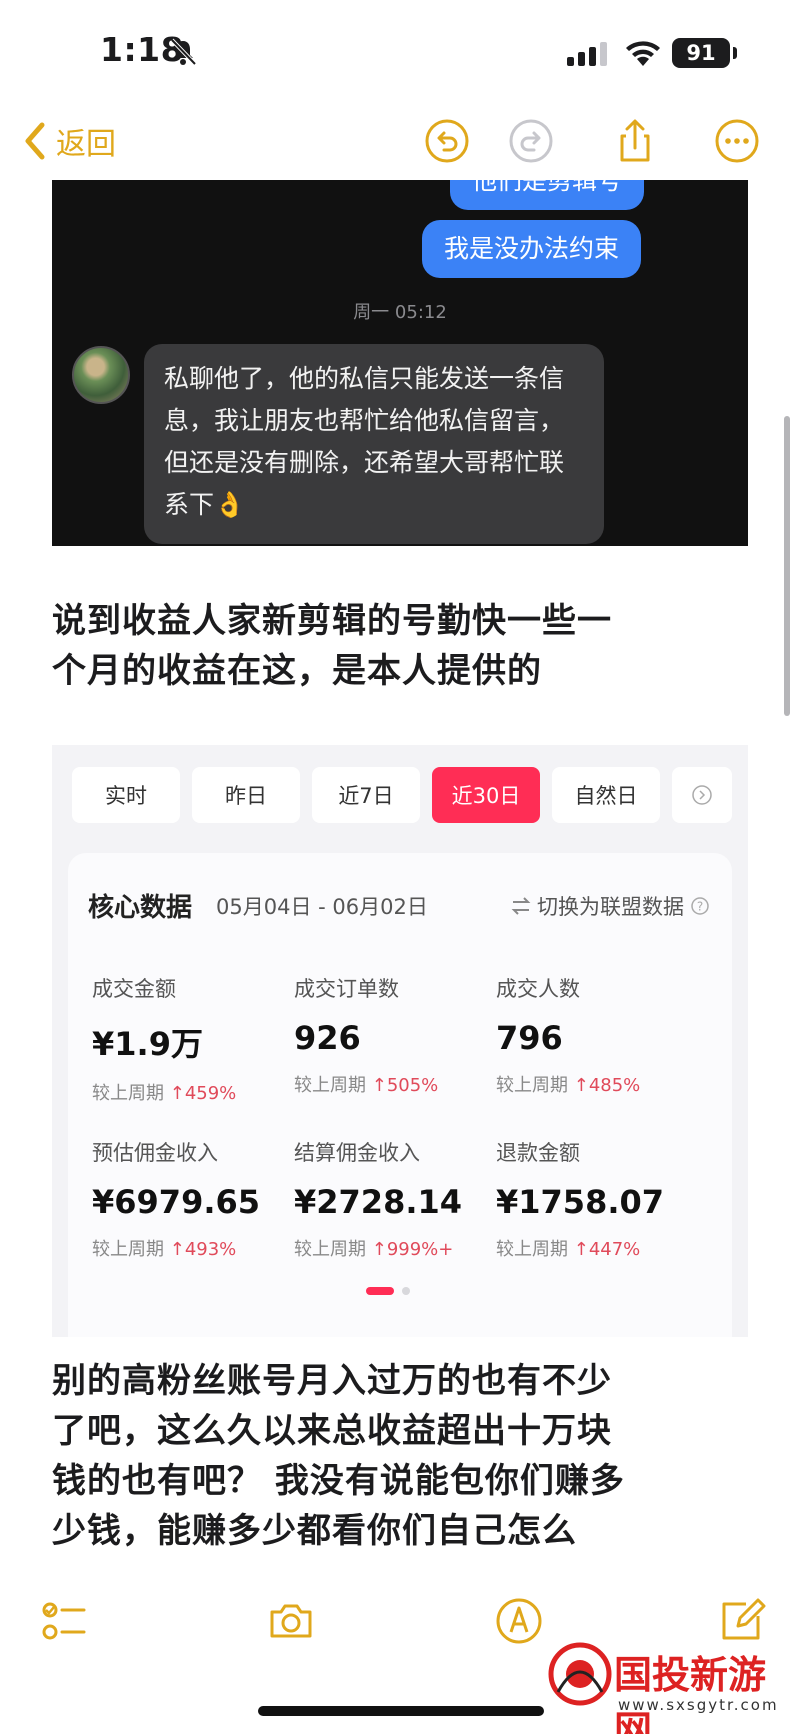 The height and width of the screenshot is (1734, 800). What do you see at coordinates (519, 1621) in the screenshot?
I see `markup-icon` at bounding box center [519, 1621].